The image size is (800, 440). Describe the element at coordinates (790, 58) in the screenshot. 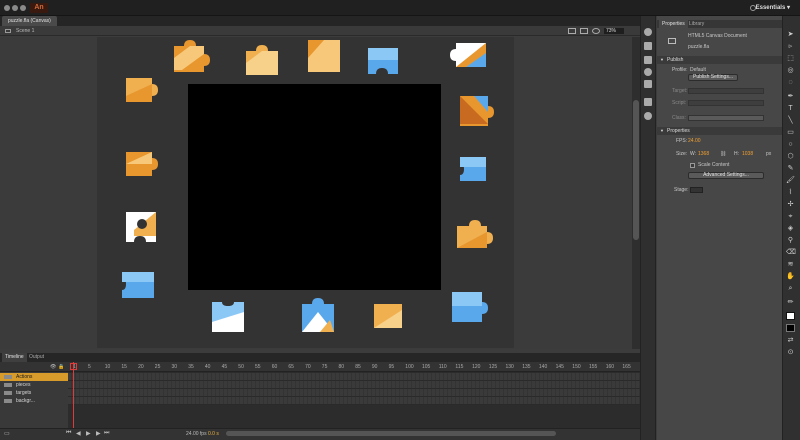

I see `free-transform-icon: ⬚` at that location.